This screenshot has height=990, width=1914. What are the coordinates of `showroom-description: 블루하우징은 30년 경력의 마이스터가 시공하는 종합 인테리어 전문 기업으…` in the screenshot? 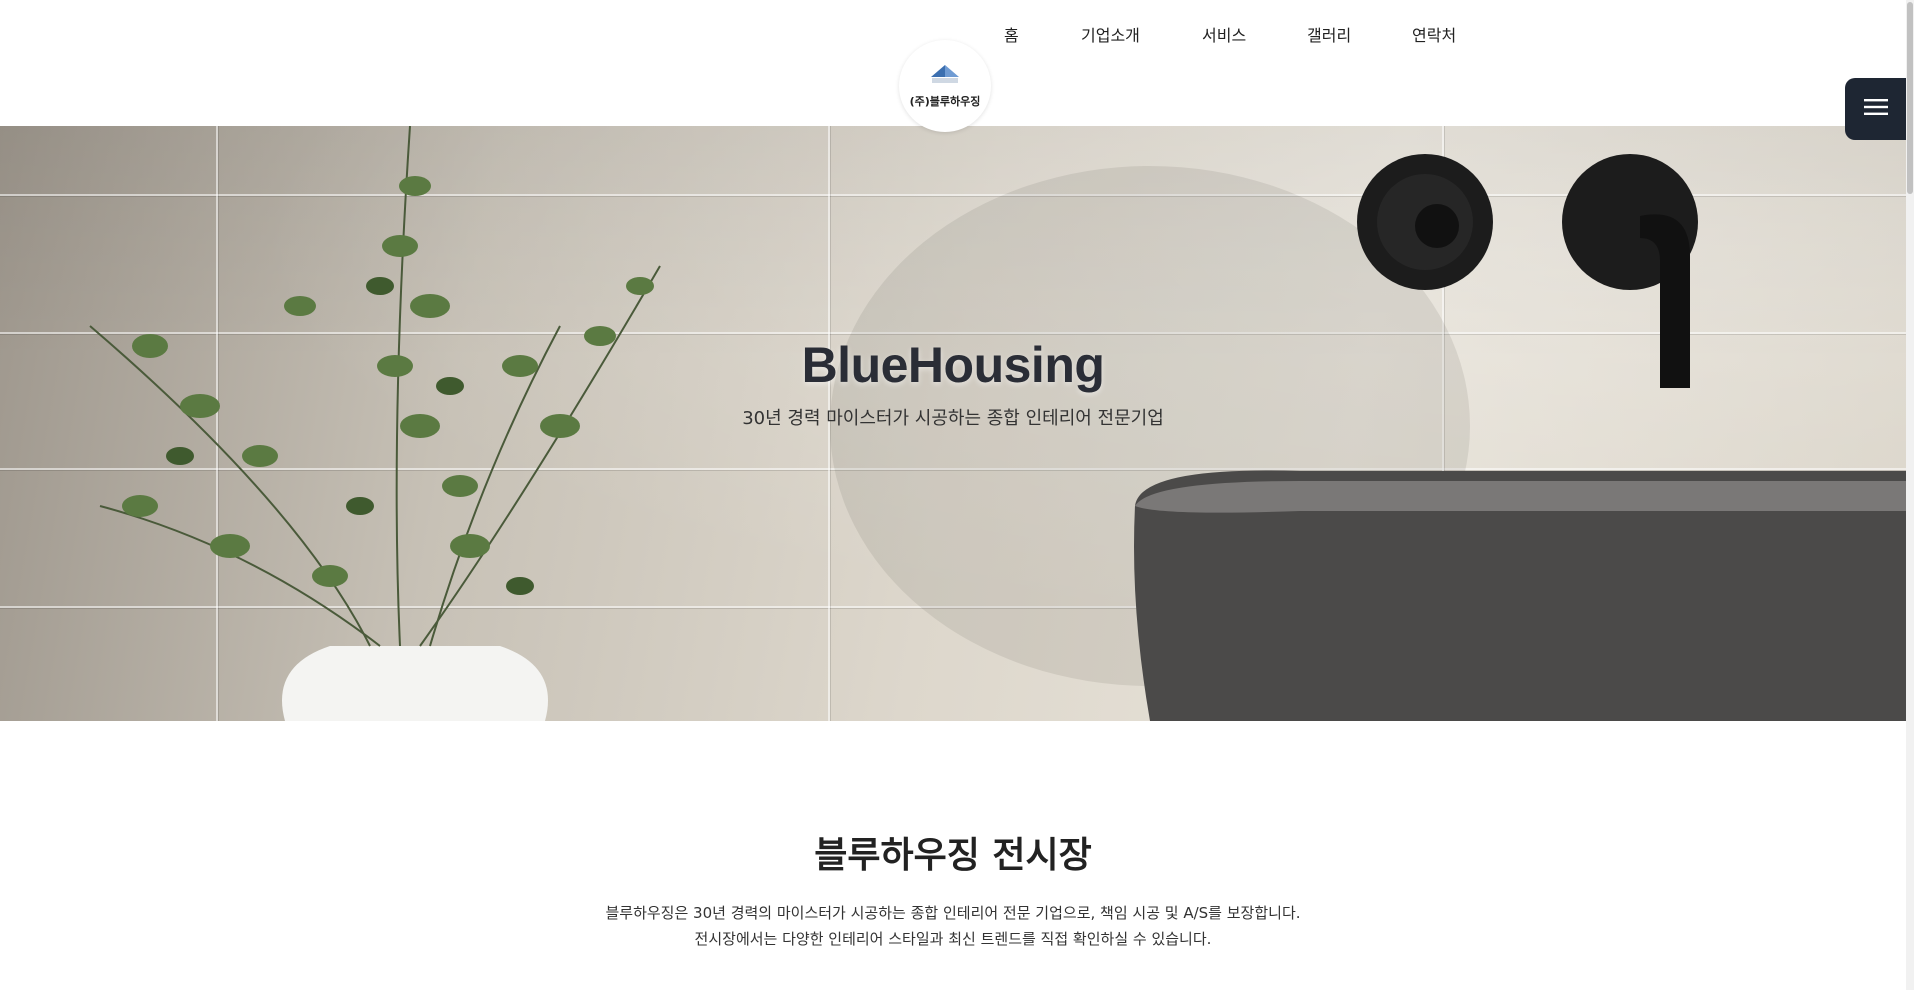 It's located at (953, 926).